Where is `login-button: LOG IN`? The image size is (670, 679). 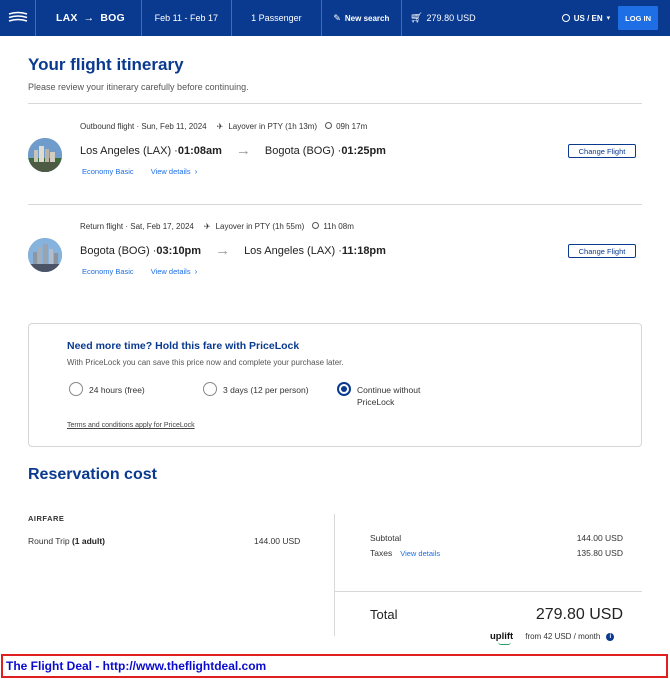
login-button: LOG IN is located at coordinates (638, 18).